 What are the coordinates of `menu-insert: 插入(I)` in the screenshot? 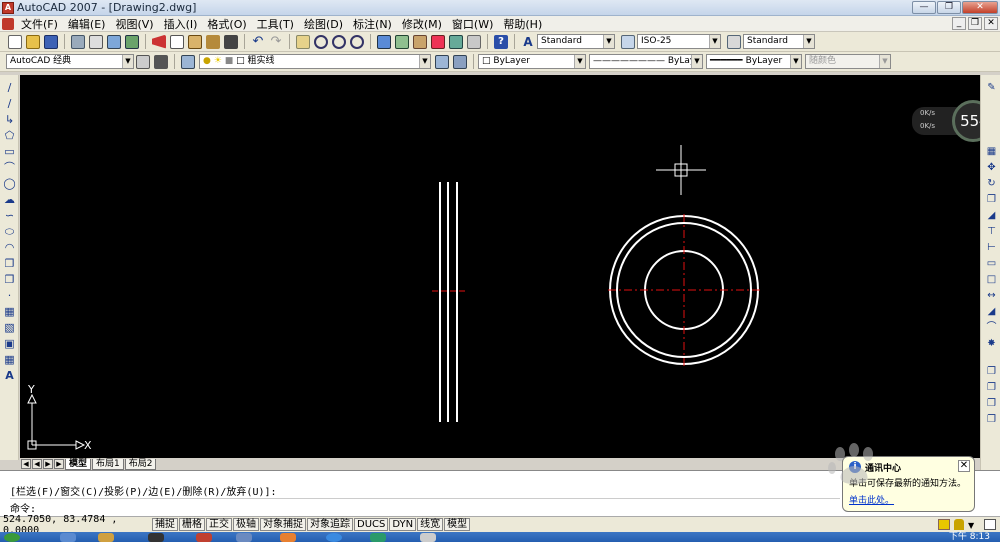 It's located at (181, 24).